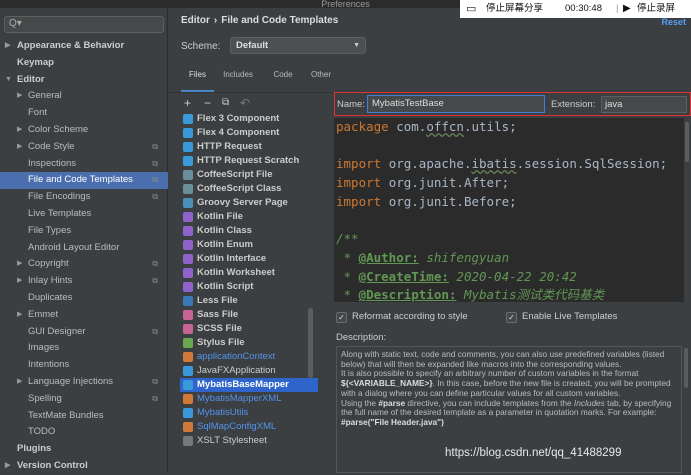  Describe the element at coordinates (84, 315) in the screenshot. I see `sidebar-item: ▶ Emmet` at that location.